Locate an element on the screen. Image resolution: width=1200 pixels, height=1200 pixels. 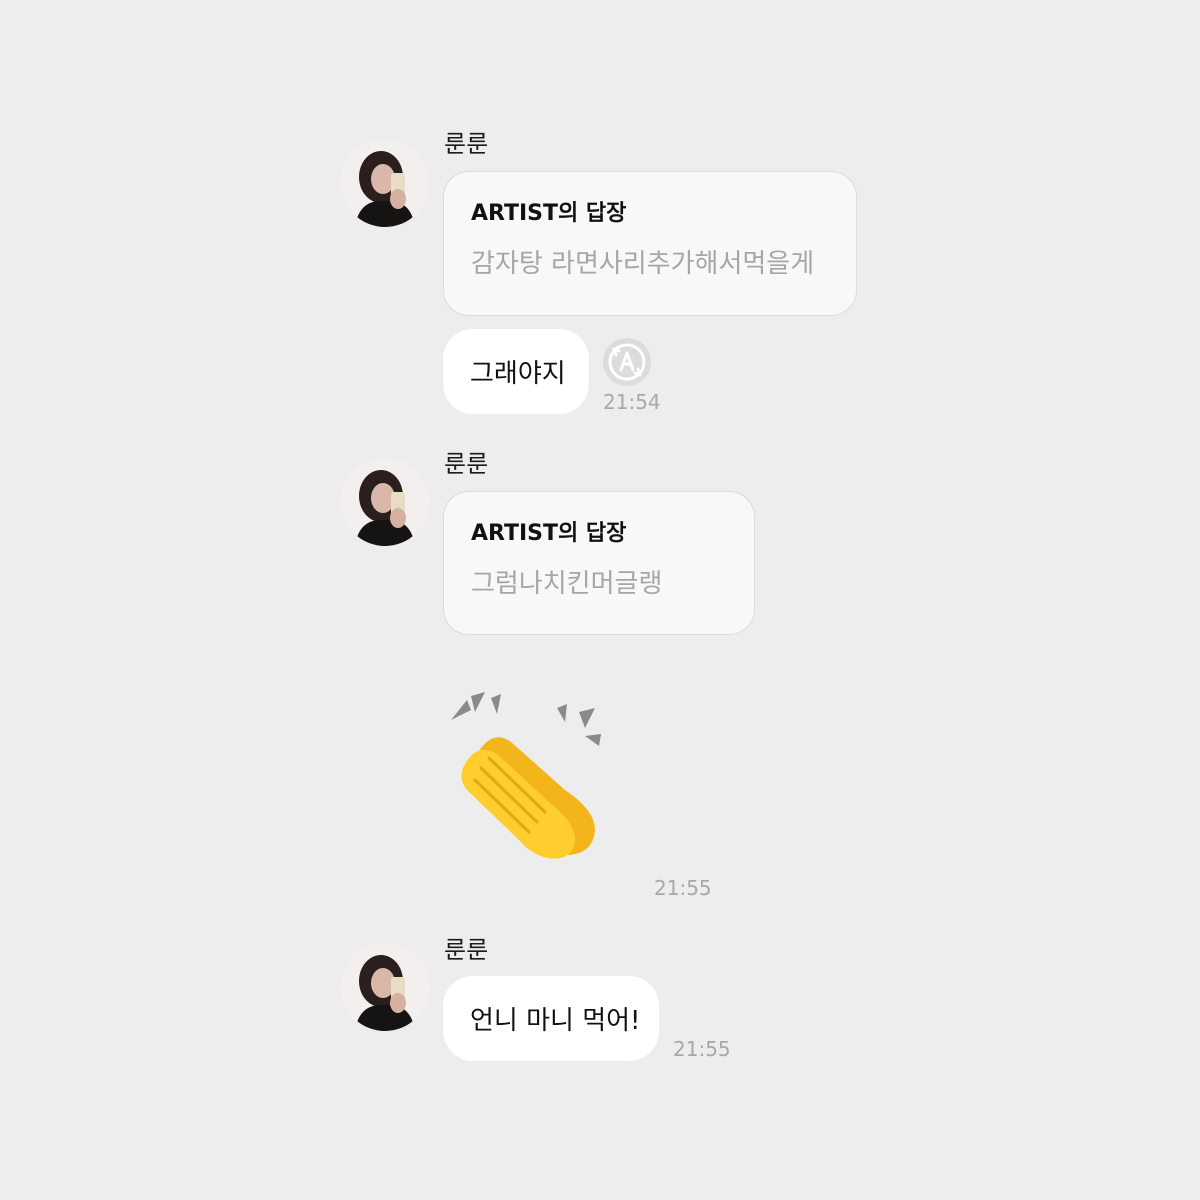
message-bubble: 언니 마니 먹어! is located at coordinates (551, 1018).